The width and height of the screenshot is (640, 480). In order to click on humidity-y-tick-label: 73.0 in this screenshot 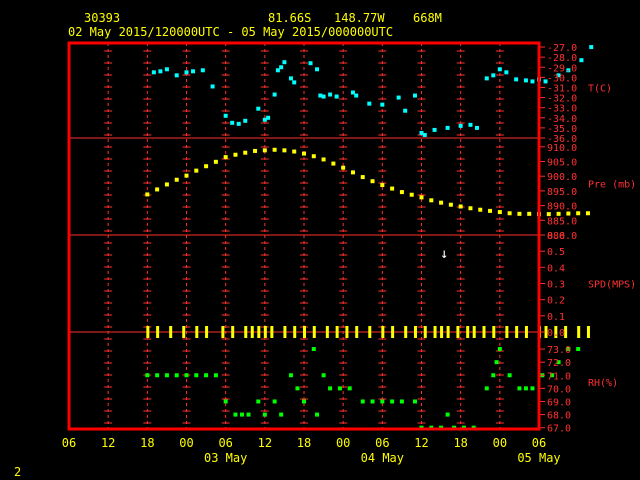, I will do `click(559, 350)`.